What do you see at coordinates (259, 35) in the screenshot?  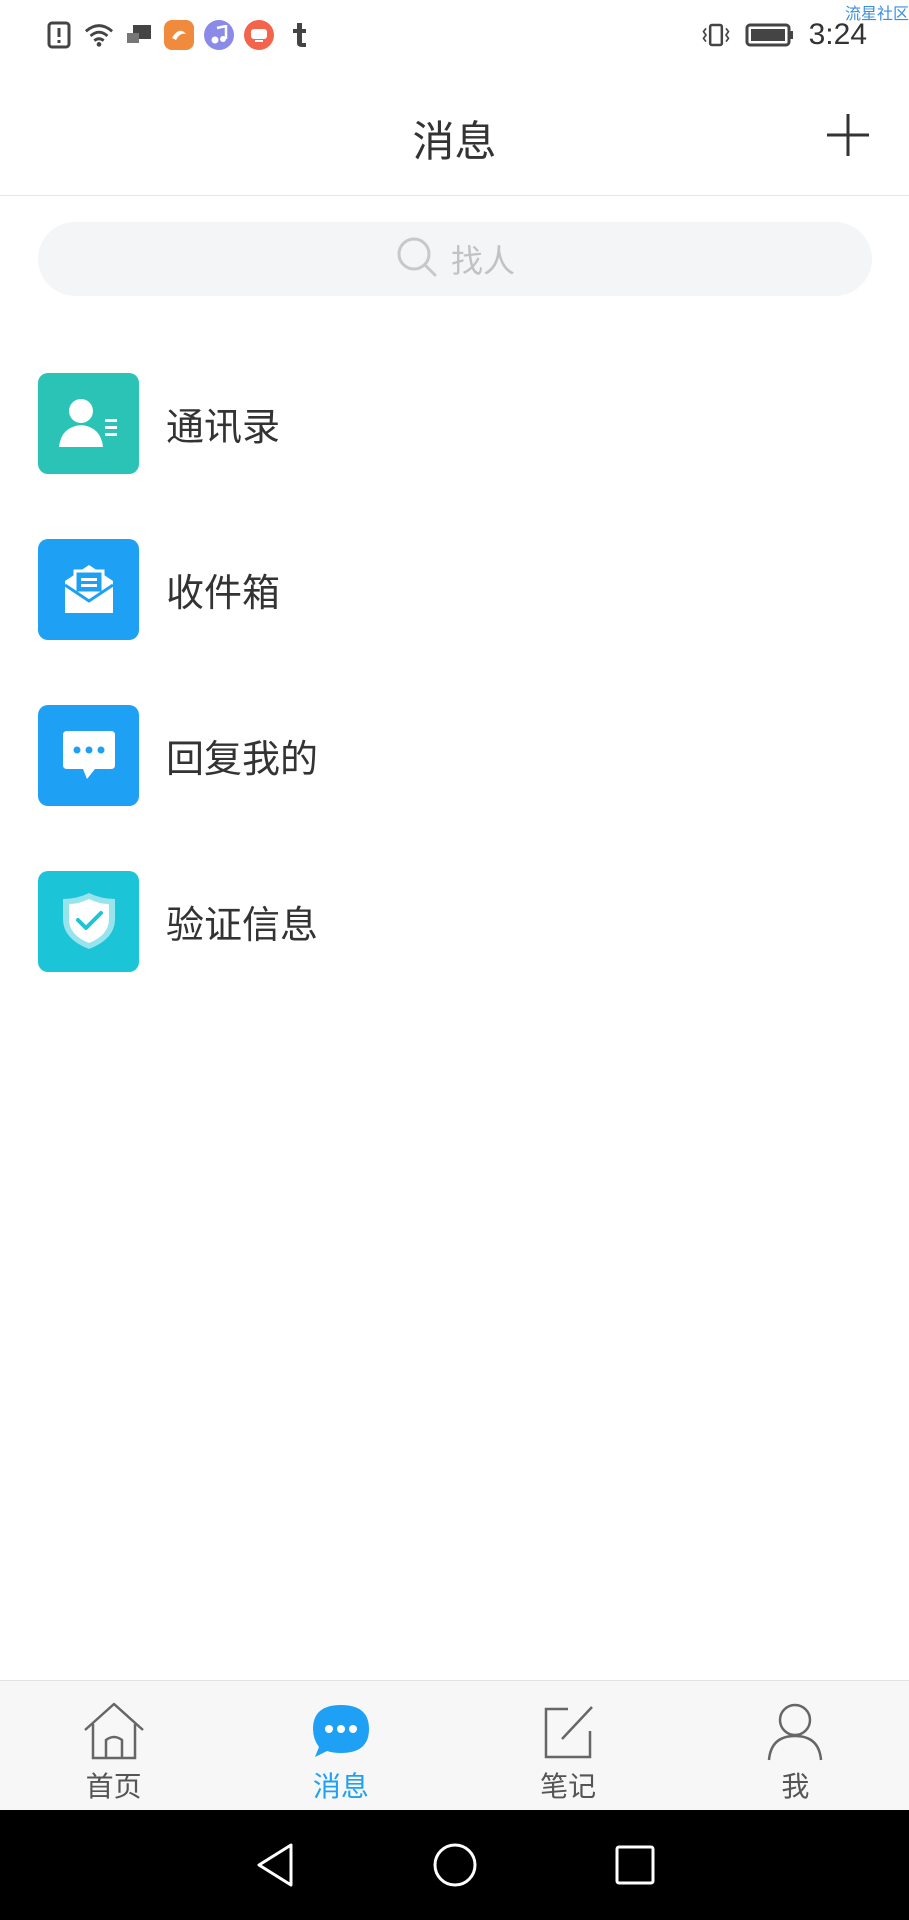 I see `app-icon` at bounding box center [259, 35].